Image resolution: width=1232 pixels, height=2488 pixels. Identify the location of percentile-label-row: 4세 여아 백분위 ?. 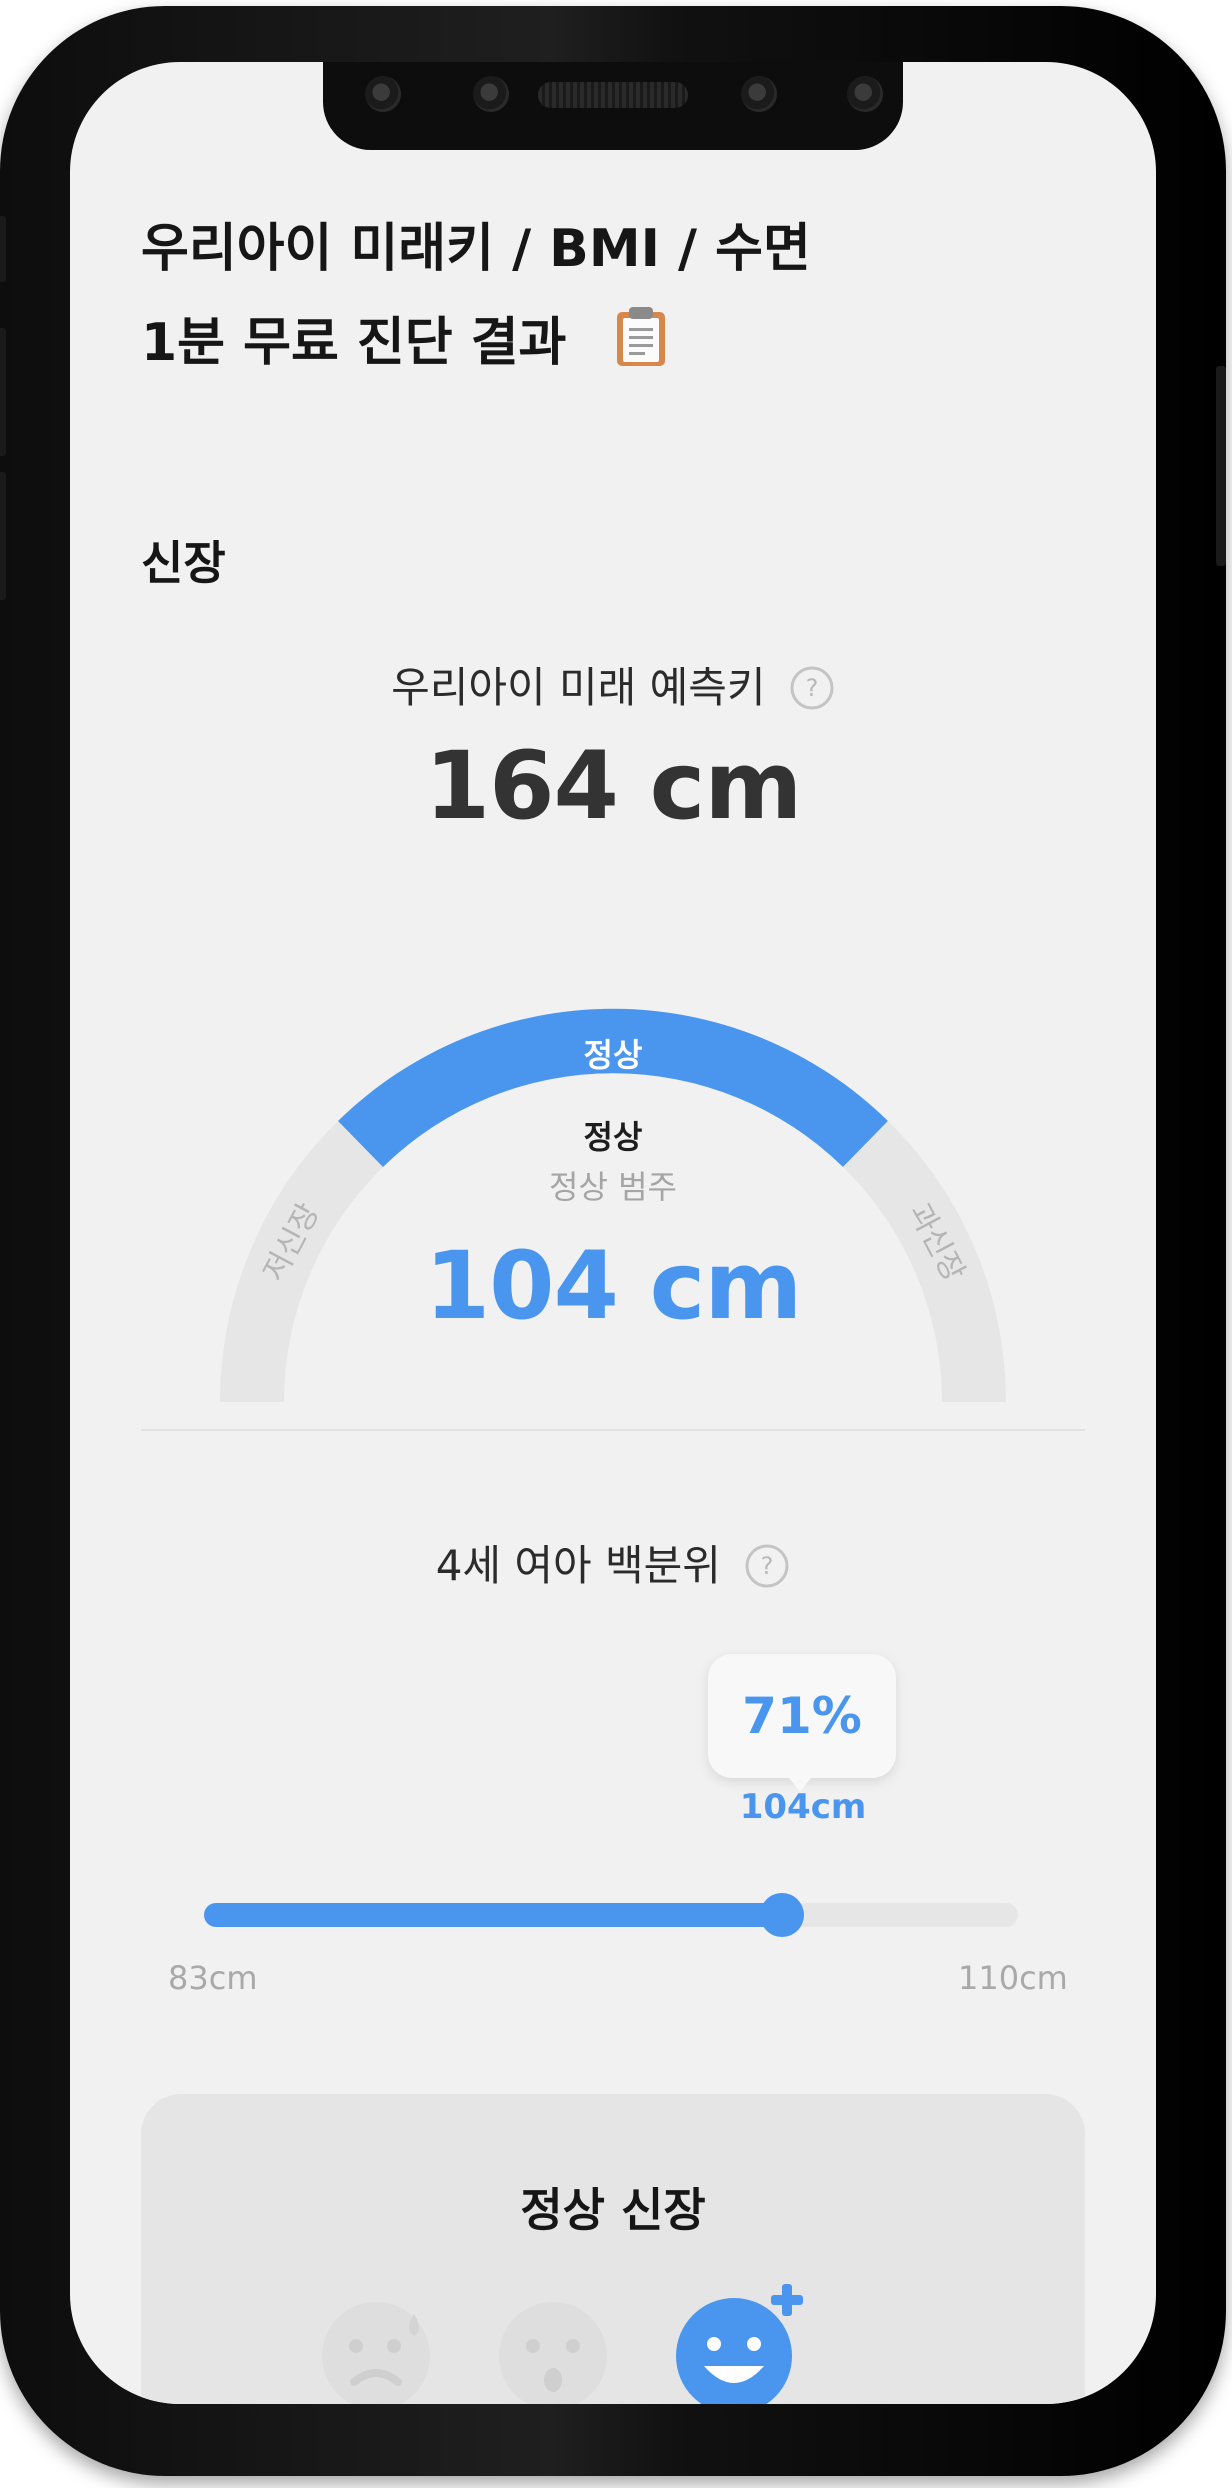
(613, 1562).